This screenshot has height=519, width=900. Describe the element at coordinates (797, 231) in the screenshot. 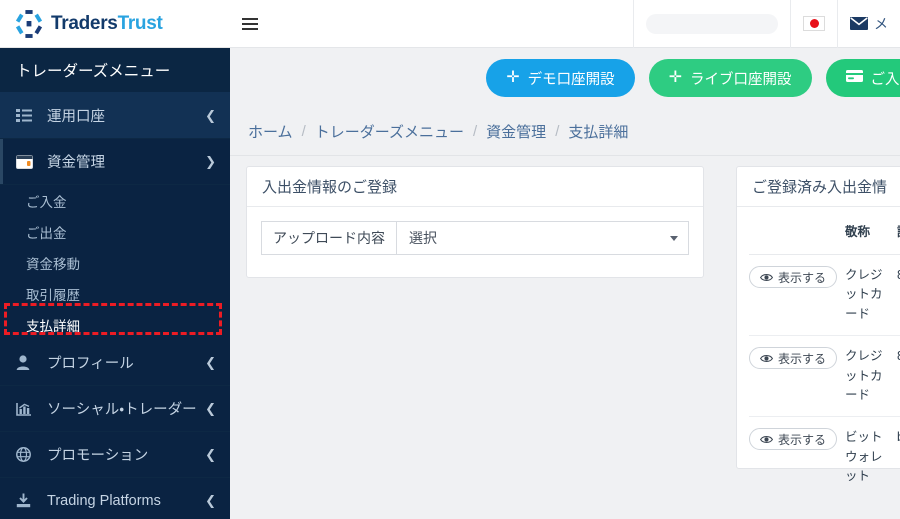

I see `column-header-action` at that location.